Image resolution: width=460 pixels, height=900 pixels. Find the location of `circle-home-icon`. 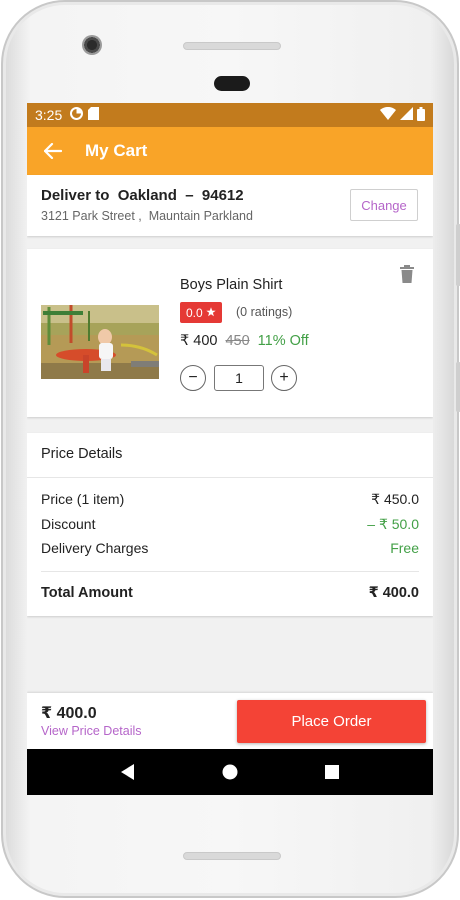

circle-home-icon is located at coordinates (230, 772).